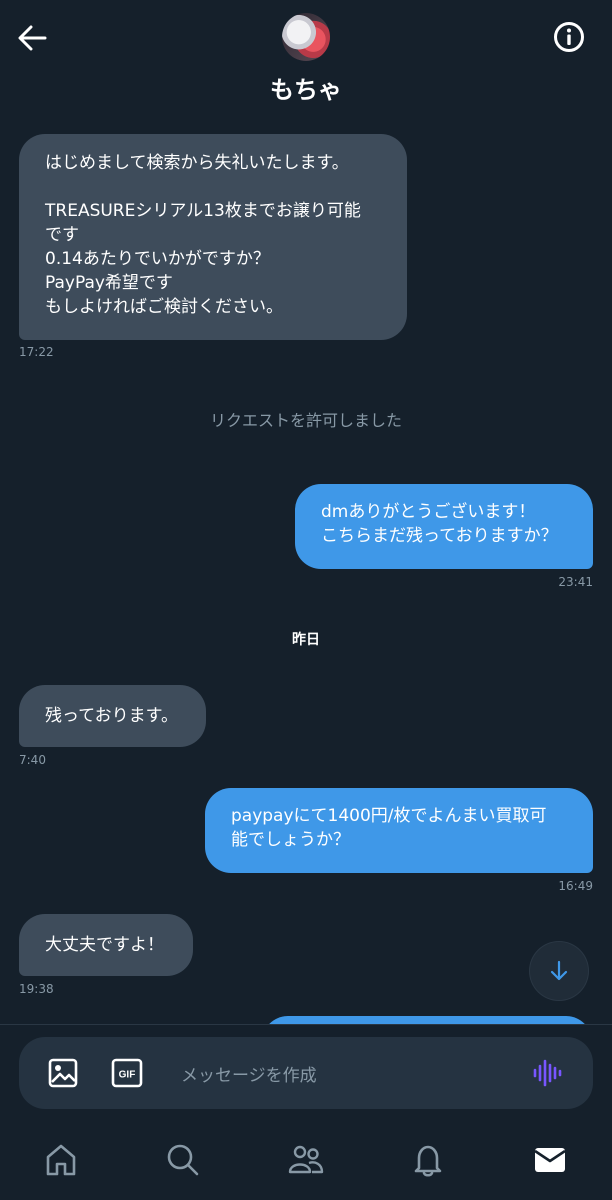 The image size is (612, 1200). I want to click on arrow-down-icon, so click(559, 970).